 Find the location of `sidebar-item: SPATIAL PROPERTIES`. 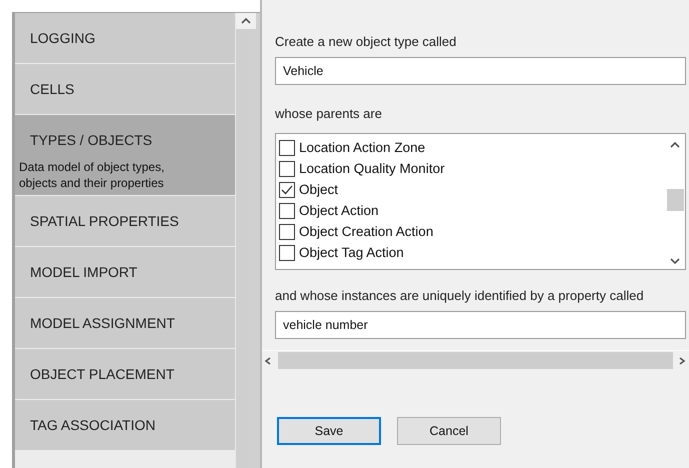

sidebar-item: SPATIAL PROPERTIES is located at coordinates (125, 221).